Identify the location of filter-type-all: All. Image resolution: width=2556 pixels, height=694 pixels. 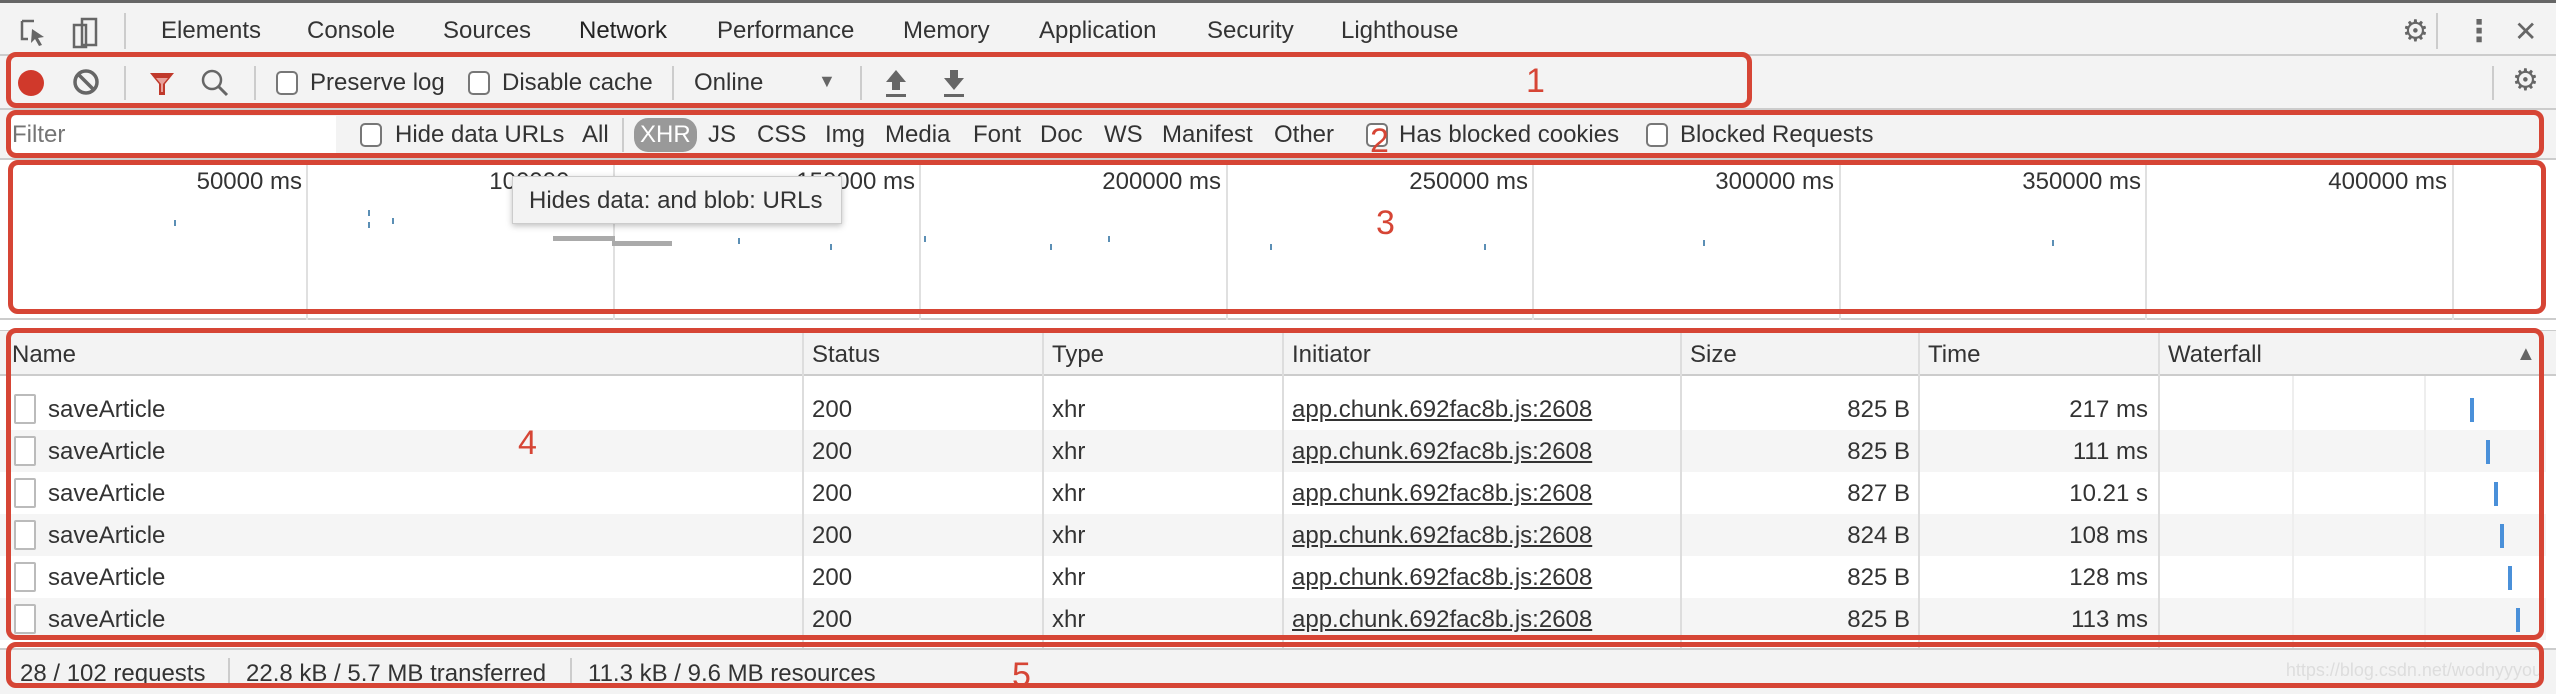
(595, 135).